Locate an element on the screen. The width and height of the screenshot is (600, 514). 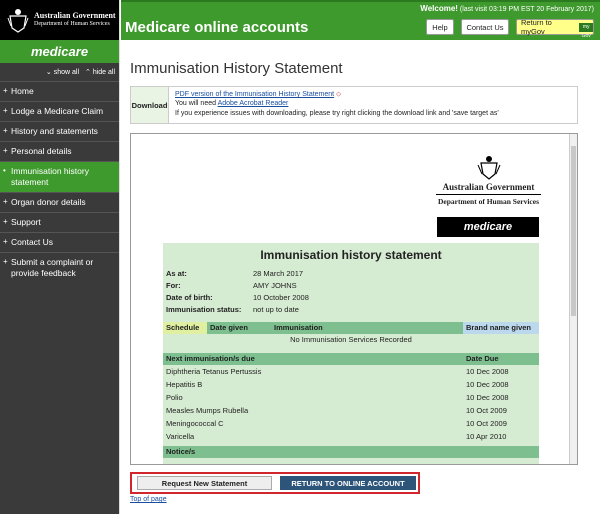
due-row: Hepatitis B 10 Dec 2008 is located at coordinates (337, 384).